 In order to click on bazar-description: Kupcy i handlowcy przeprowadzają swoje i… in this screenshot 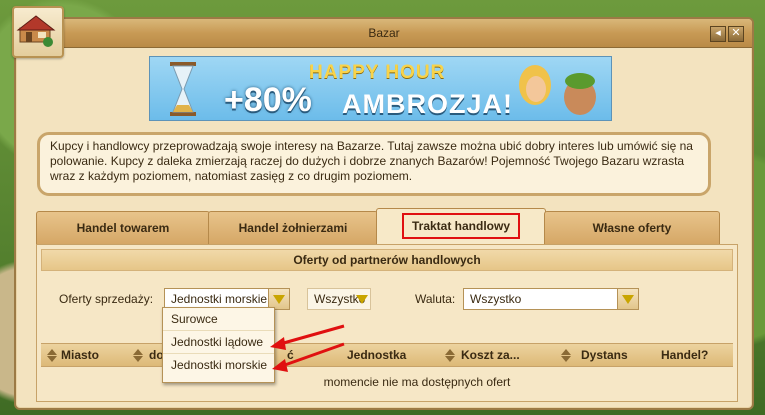, I will do `click(374, 164)`.